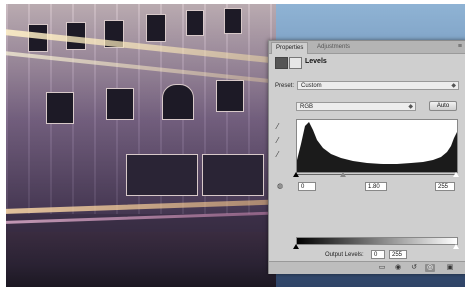 The height and width of the screenshot is (294, 471). I want to click on output-white-field: 255, so click(398, 254).